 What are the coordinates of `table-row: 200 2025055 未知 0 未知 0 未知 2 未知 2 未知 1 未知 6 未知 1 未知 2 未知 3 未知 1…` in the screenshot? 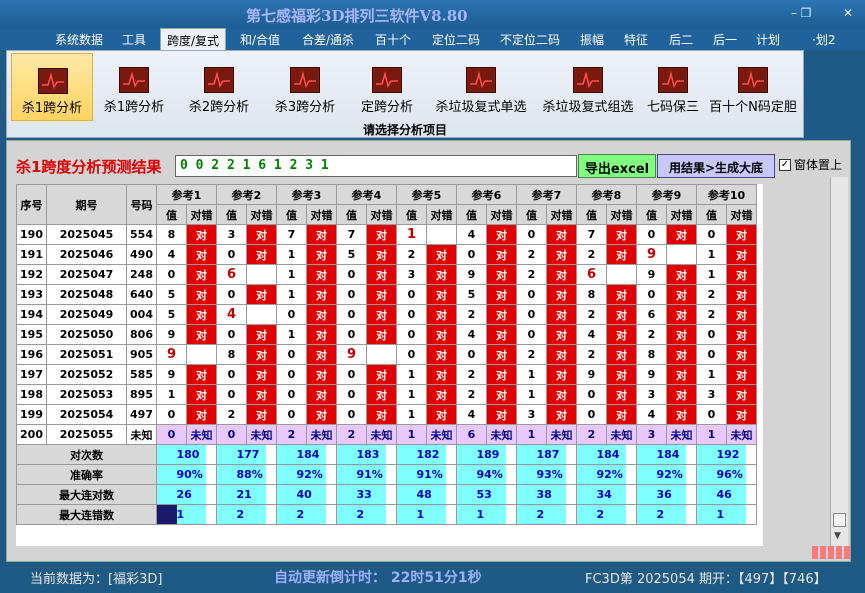 It's located at (386, 434).